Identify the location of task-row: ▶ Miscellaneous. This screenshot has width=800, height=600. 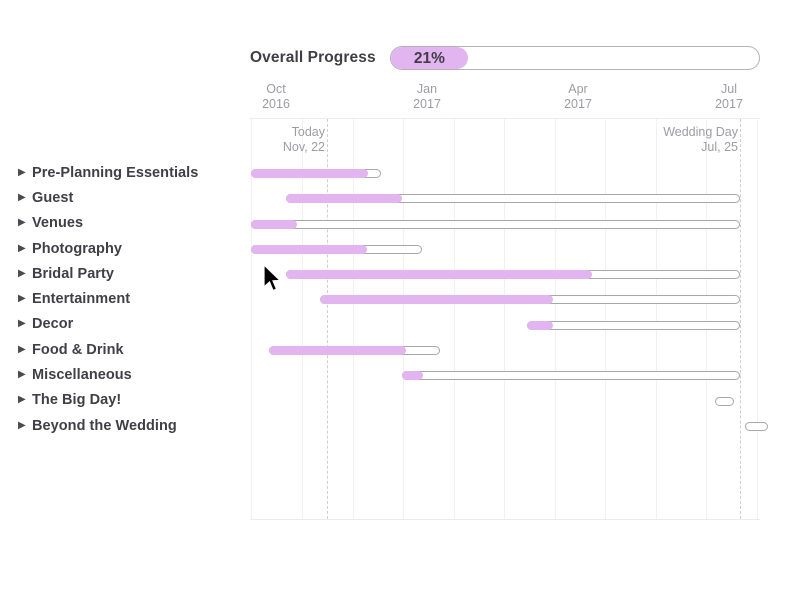
(123, 374).